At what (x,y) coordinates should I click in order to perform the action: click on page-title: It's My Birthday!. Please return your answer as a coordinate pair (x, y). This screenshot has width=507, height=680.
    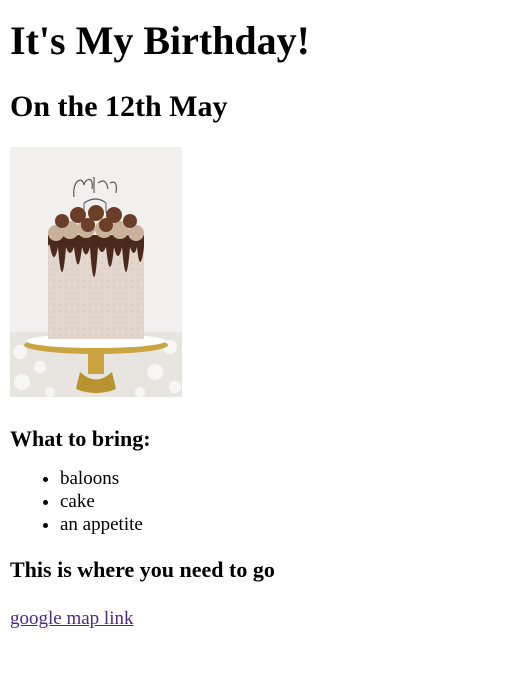
    Looking at the image, I should click on (160, 40).